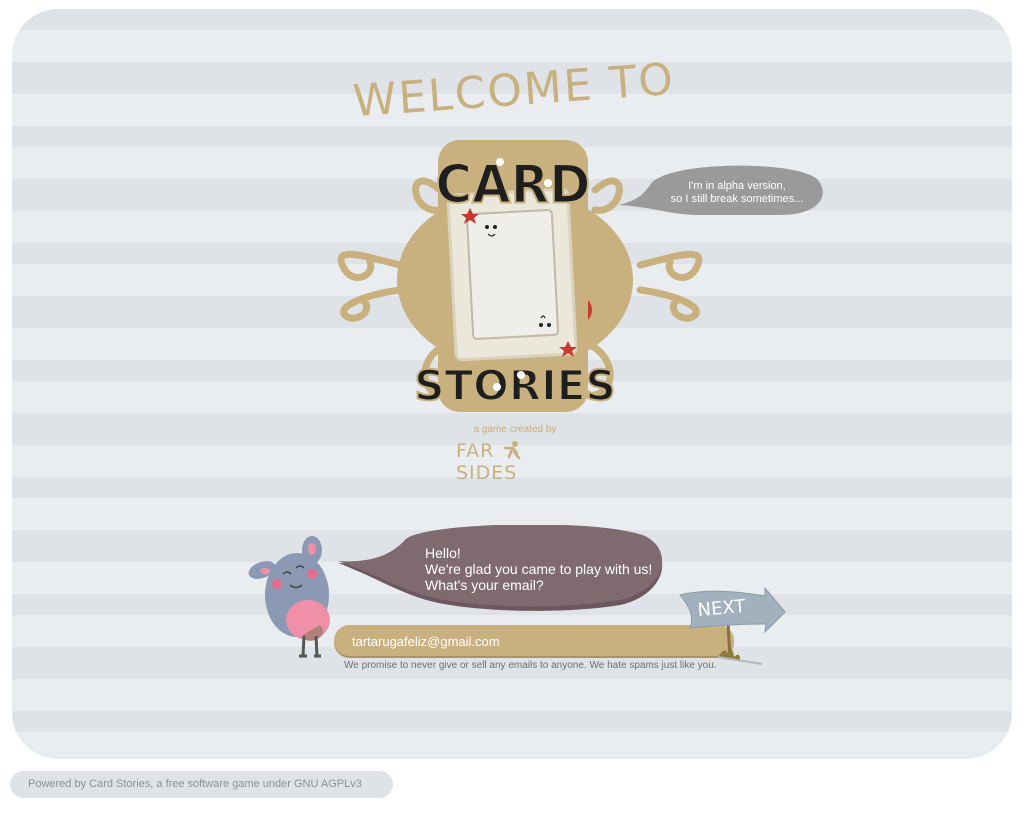 The image size is (1024, 825). Describe the element at coordinates (737, 186) in the screenshot. I see `alpha-line-1: I'm in alpha version,` at that location.